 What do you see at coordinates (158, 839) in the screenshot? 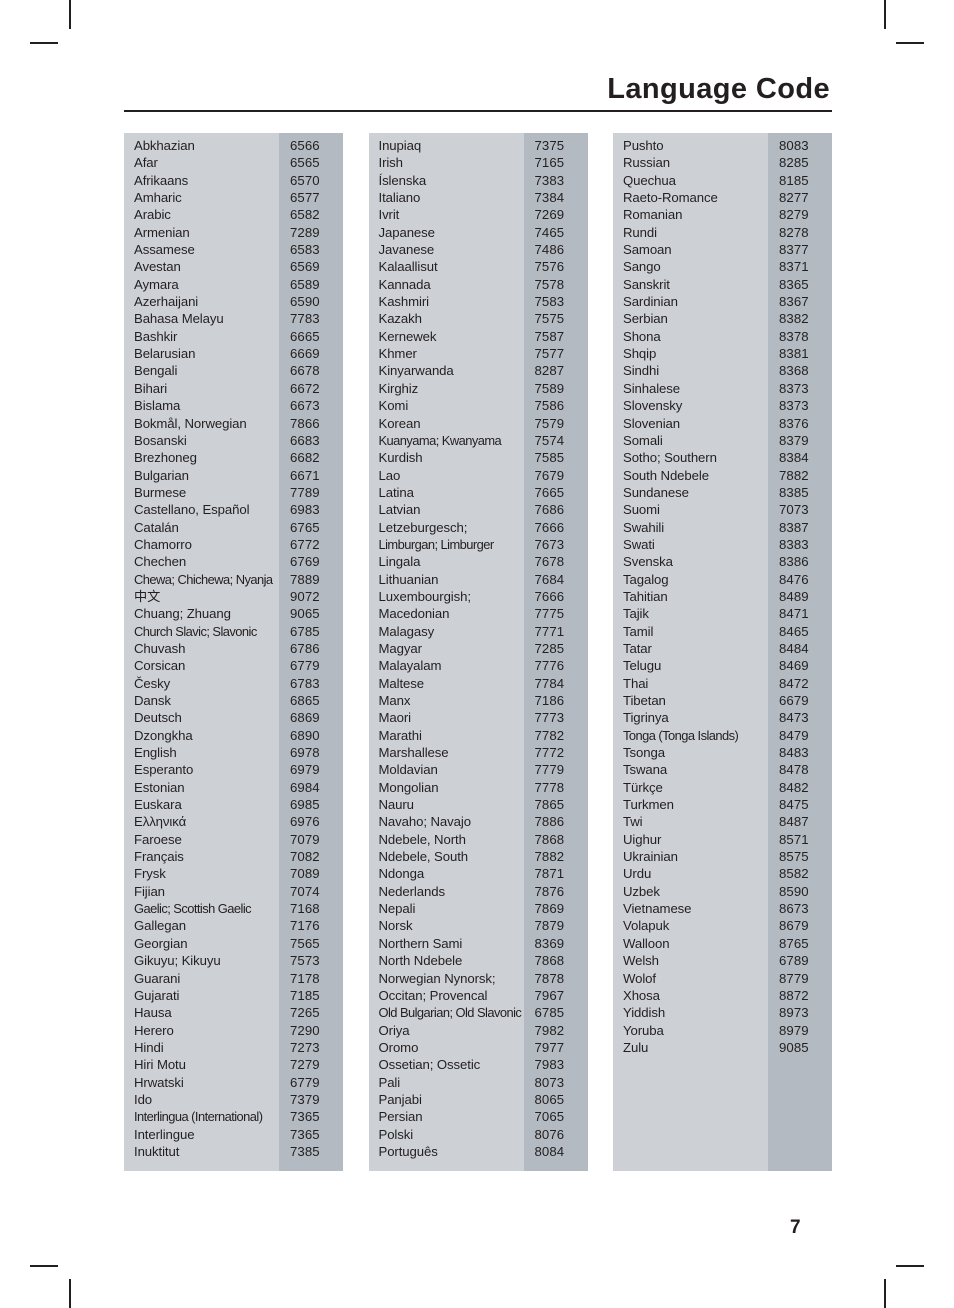
I see `language-name: Faroese` at bounding box center [158, 839].